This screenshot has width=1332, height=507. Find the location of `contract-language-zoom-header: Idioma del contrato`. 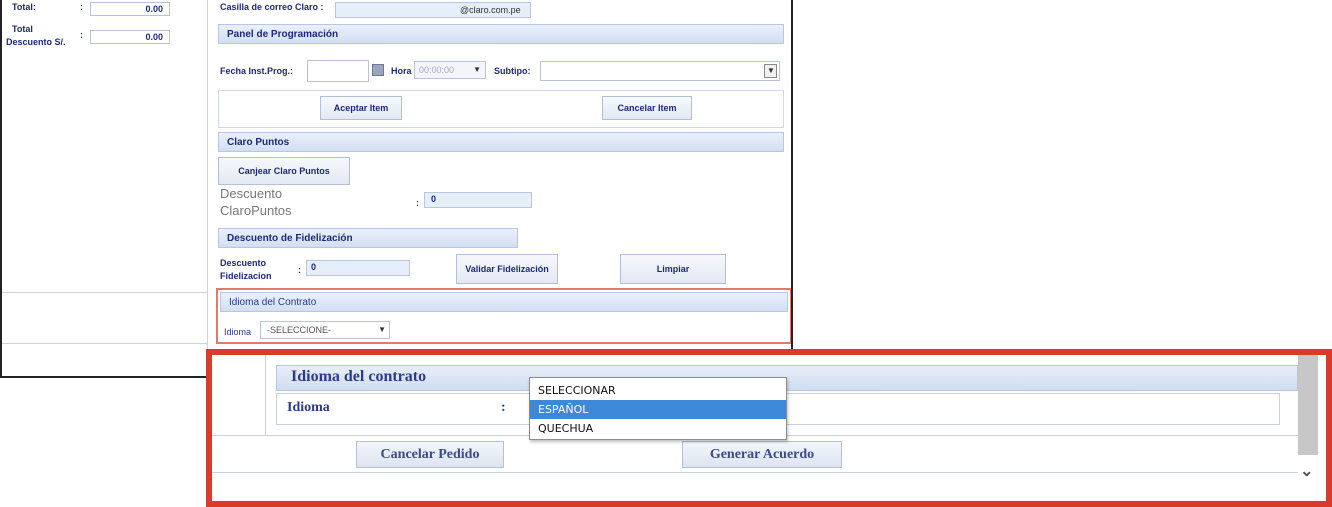

contract-language-zoom-header: Idioma del contrato is located at coordinates (359, 376).